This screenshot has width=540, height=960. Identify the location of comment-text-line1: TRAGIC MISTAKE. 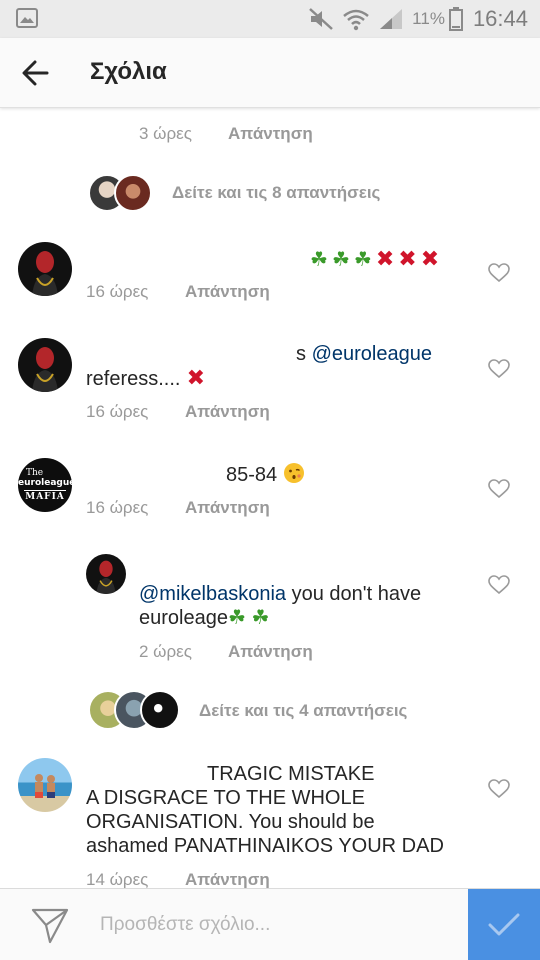
(291, 774).